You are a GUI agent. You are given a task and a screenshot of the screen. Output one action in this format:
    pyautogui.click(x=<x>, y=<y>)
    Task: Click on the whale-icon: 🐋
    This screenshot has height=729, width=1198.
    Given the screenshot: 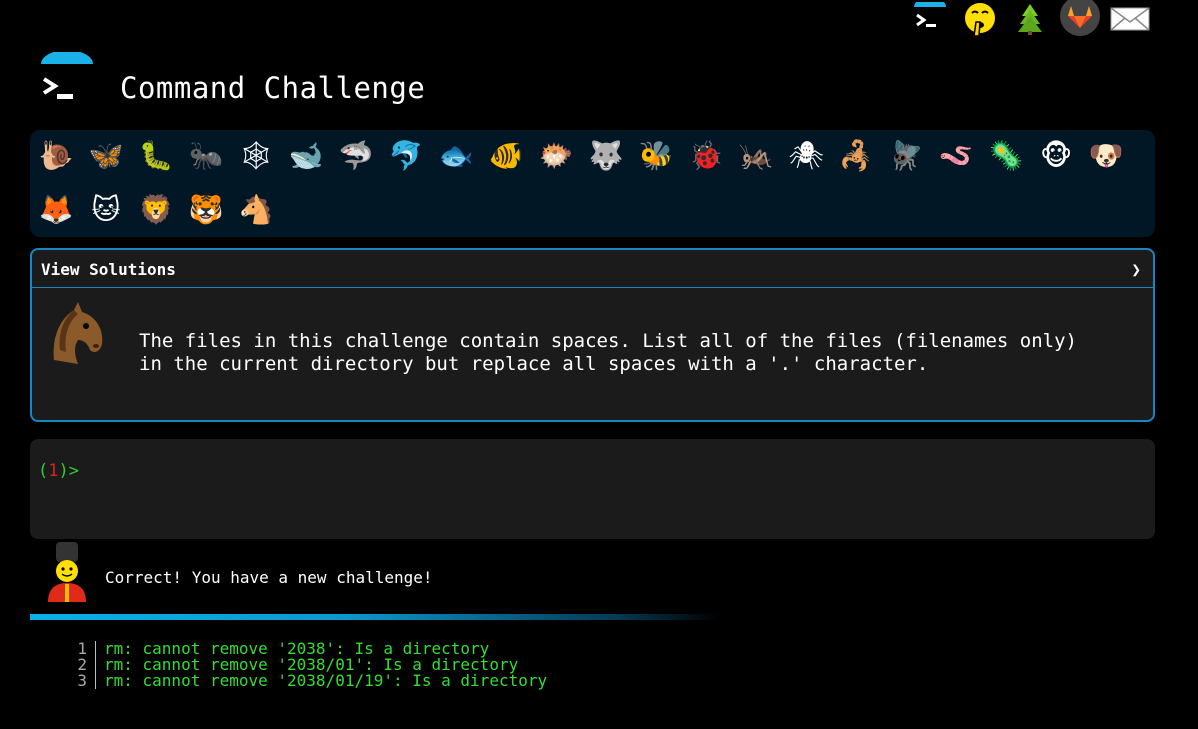 What is the action you would take?
    pyautogui.click(x=306, y=155)
    